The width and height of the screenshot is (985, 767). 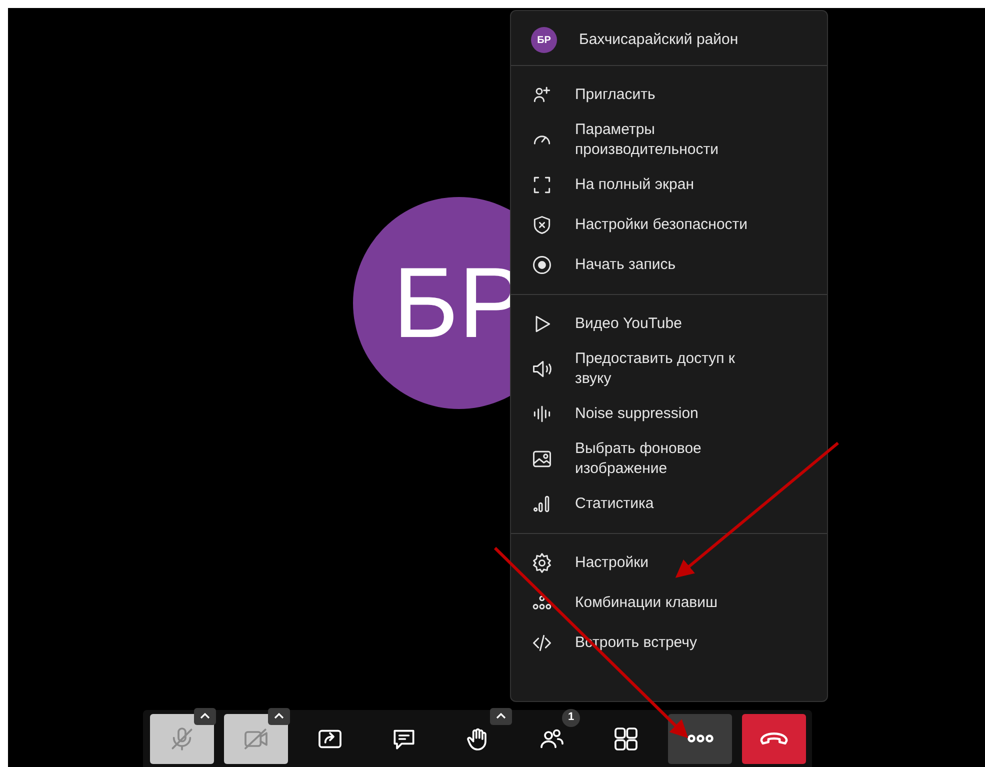 What do you see at coordinates (542, 369) in the screenshot?
I see `speaker-icon` at bounding box center [542, 369].